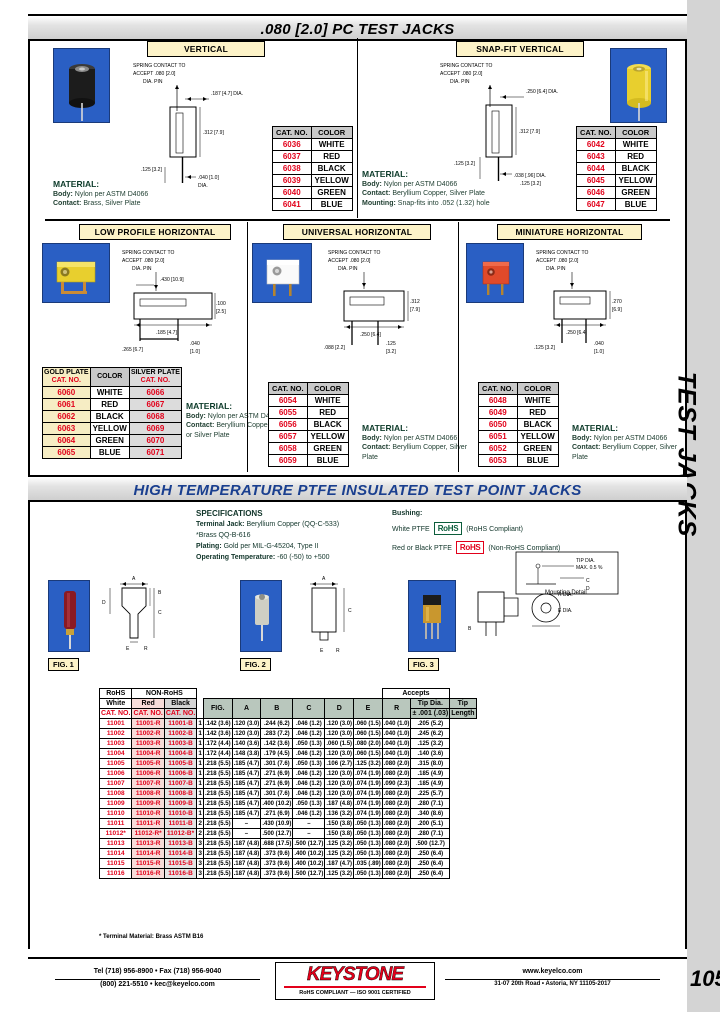 The height and width of the screenshot is (1012, 720). What do you see at coordinates (157, 984) in the screenshot?
I see `footer-tollfree: (800) 221-5510 • kec@keyelco.com` at bounding box center [157, 984].